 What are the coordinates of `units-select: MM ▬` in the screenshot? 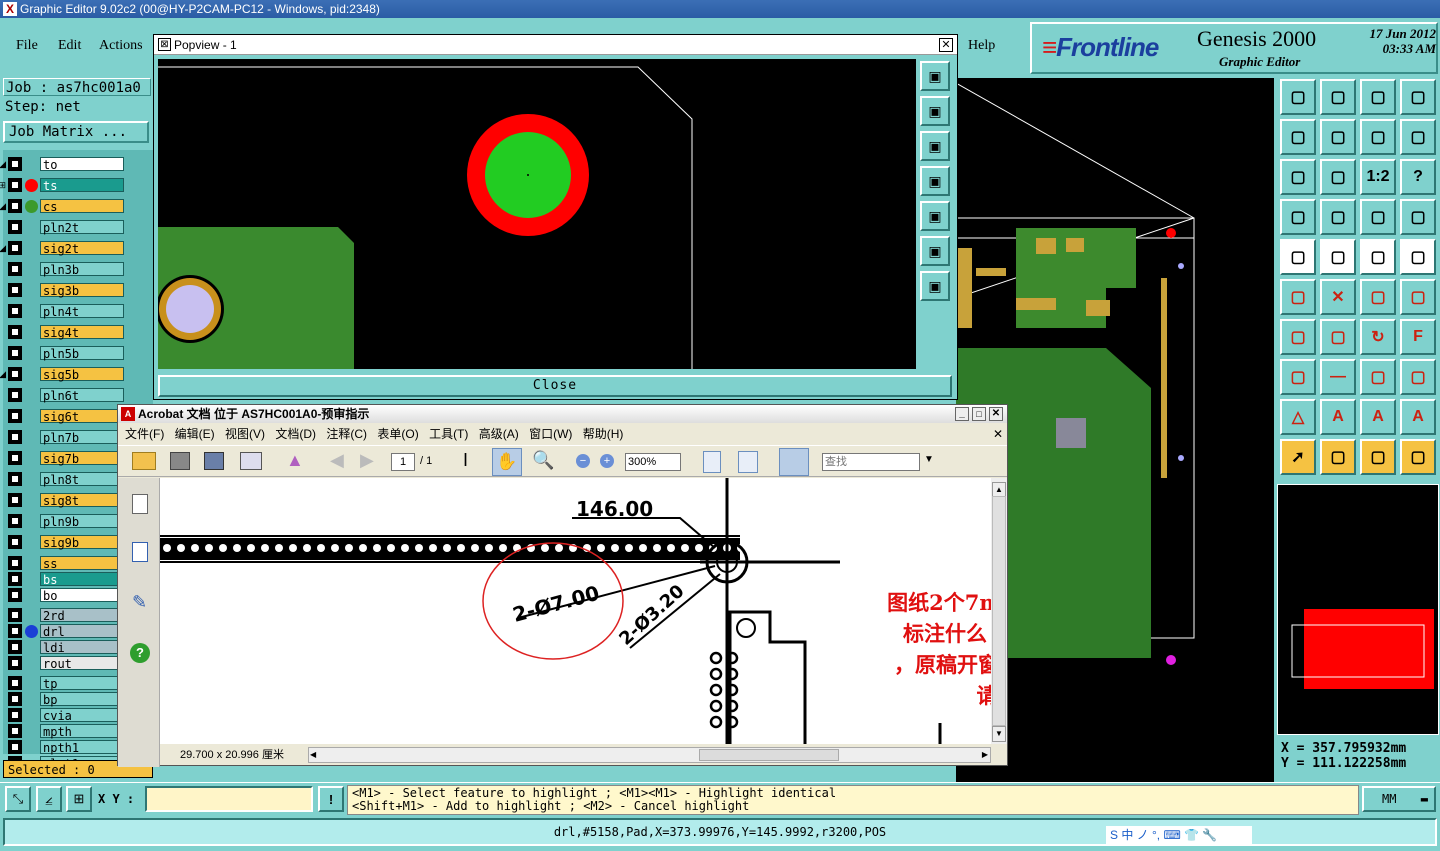 It's located at (1399, 799).